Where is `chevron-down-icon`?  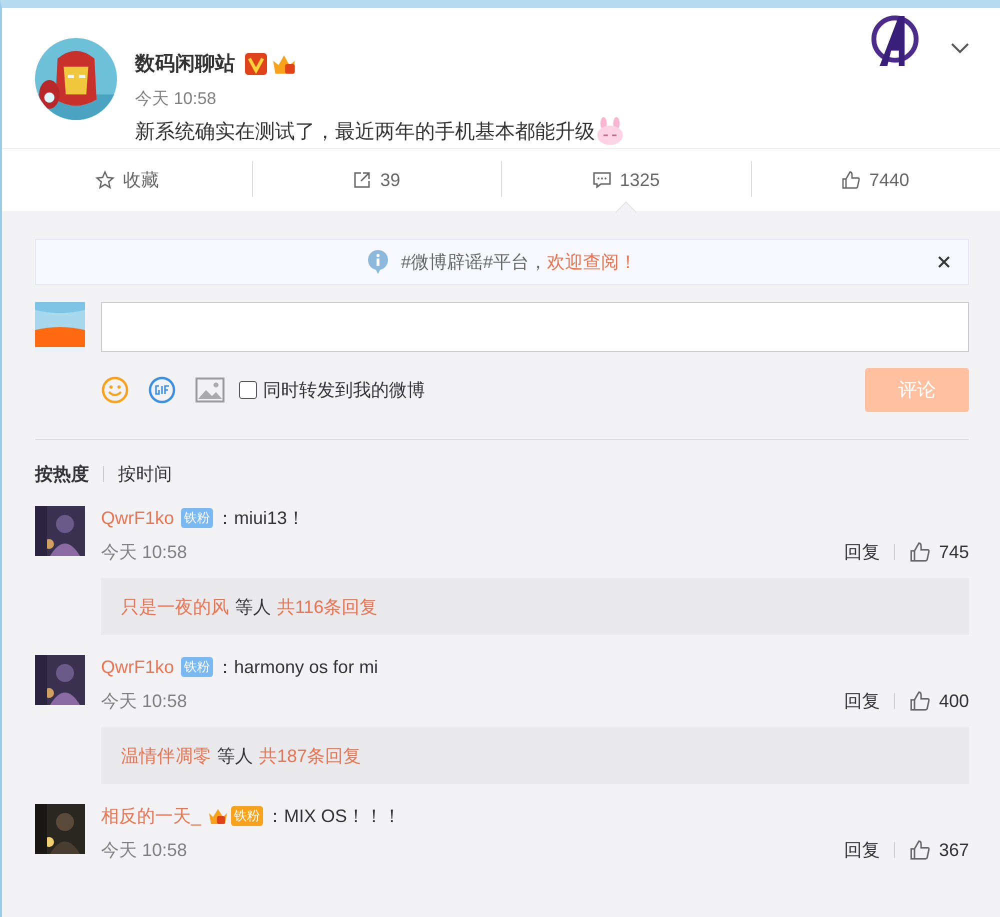 chevron-down-icon is located at coordinates (960, 48).